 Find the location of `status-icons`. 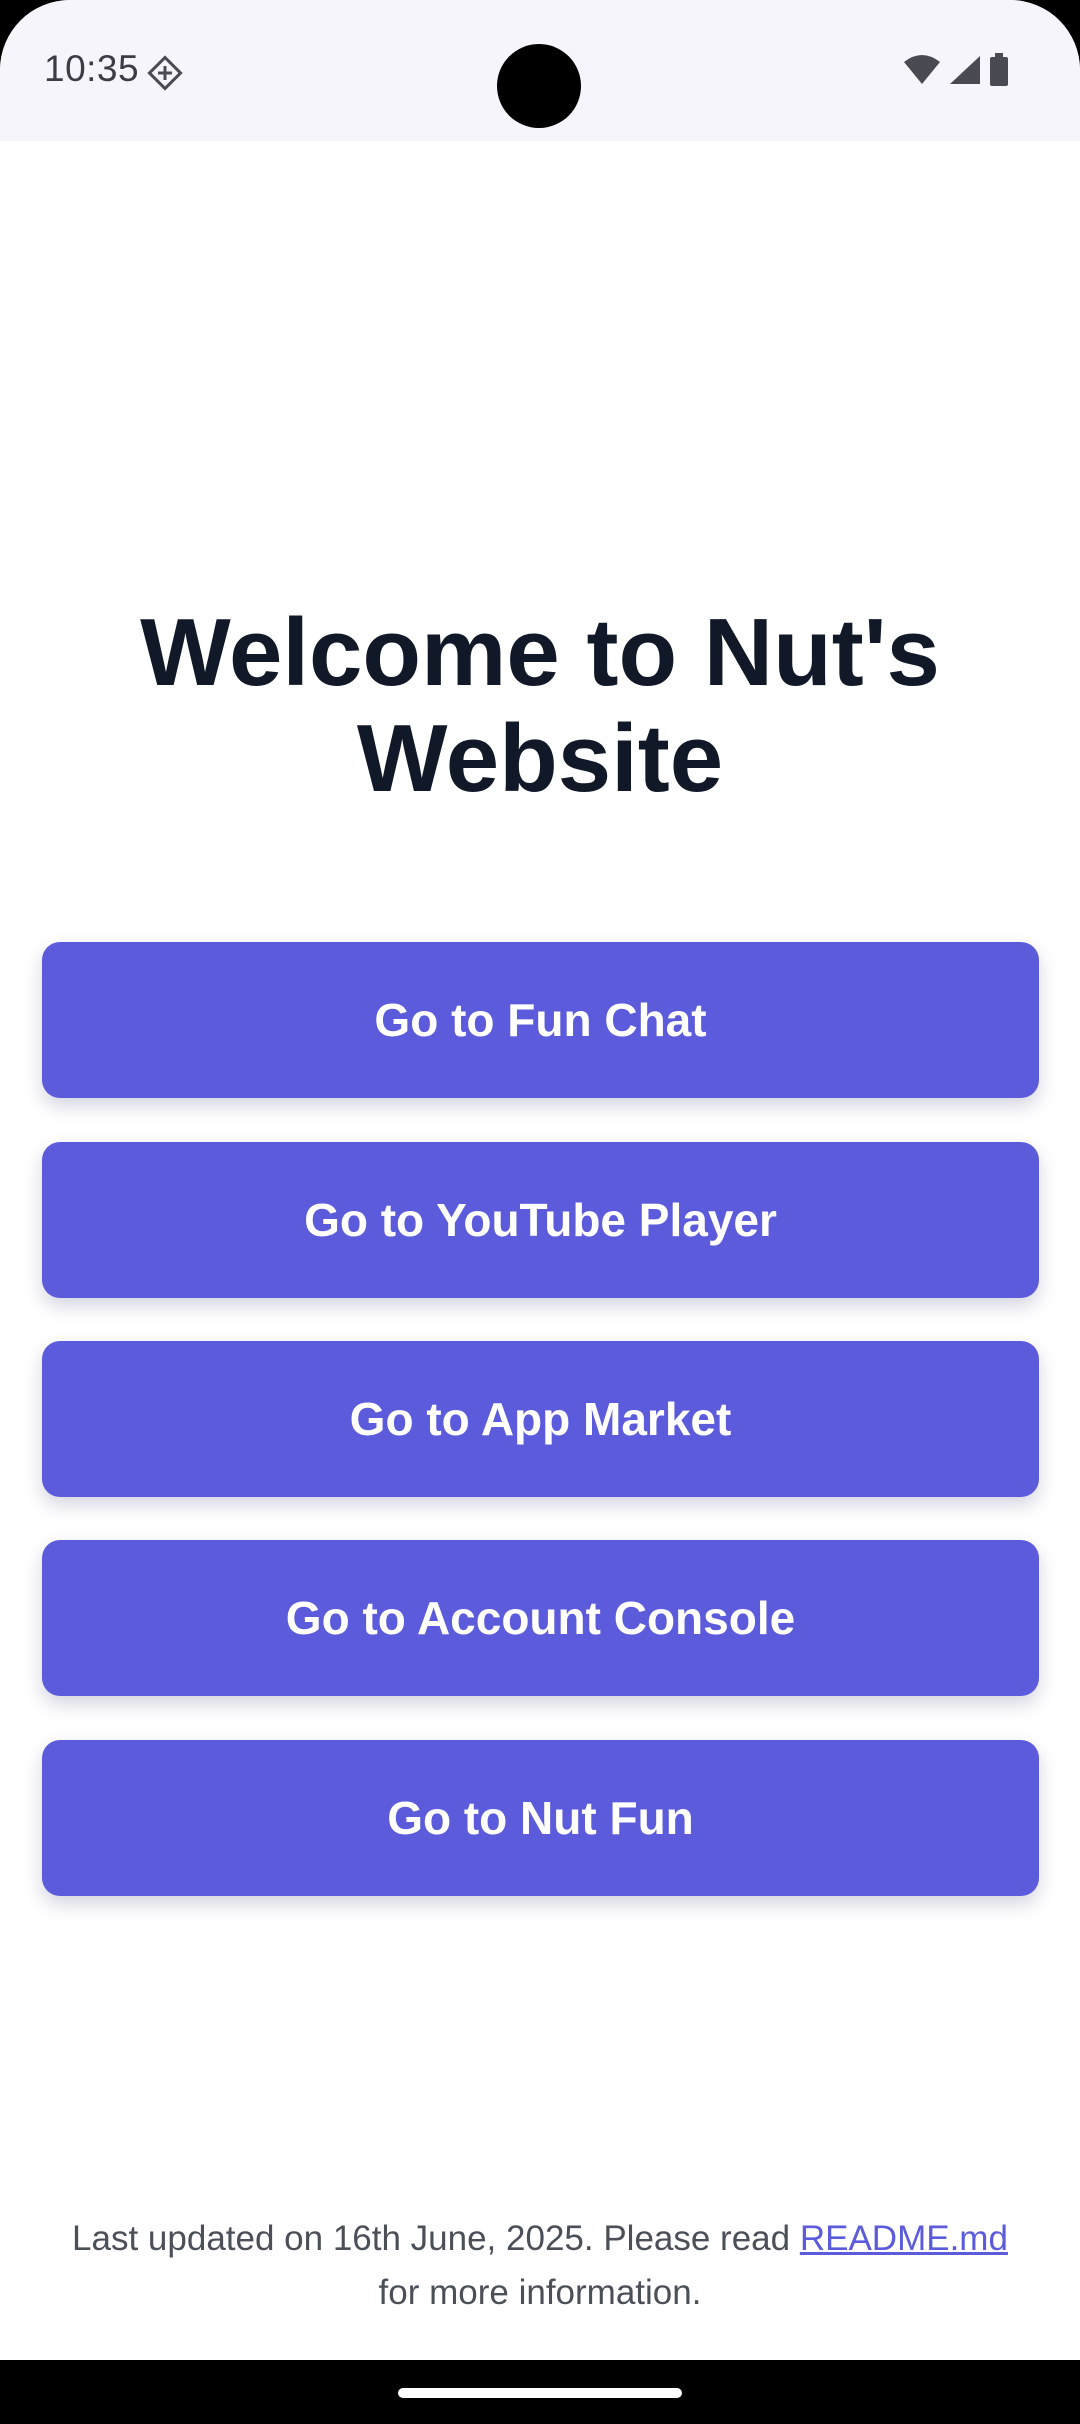

status-icons is located at coordinates (956, 72).